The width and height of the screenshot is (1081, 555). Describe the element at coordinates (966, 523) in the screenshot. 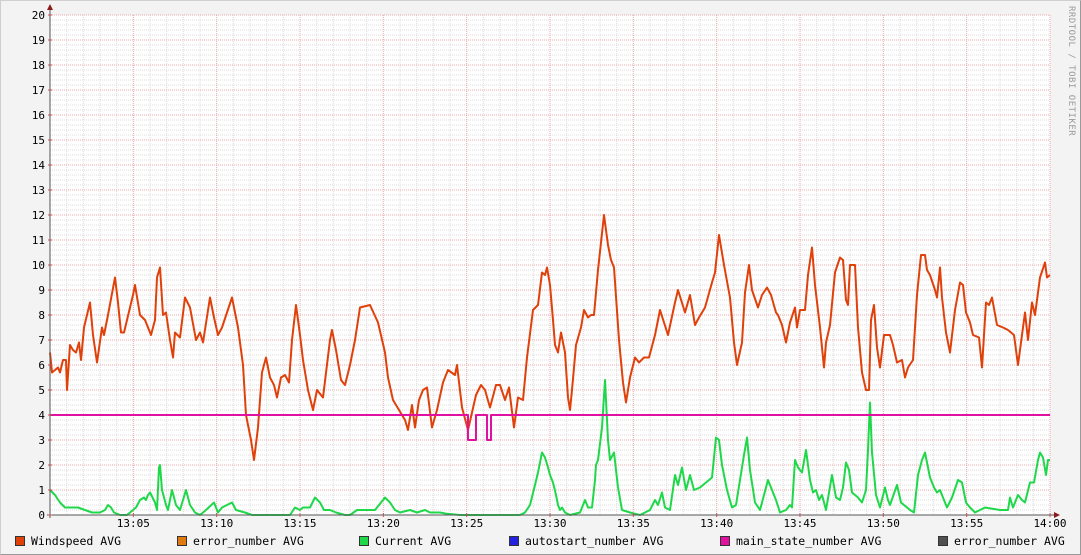

I see `x-tick-label: 13:55` at that location.